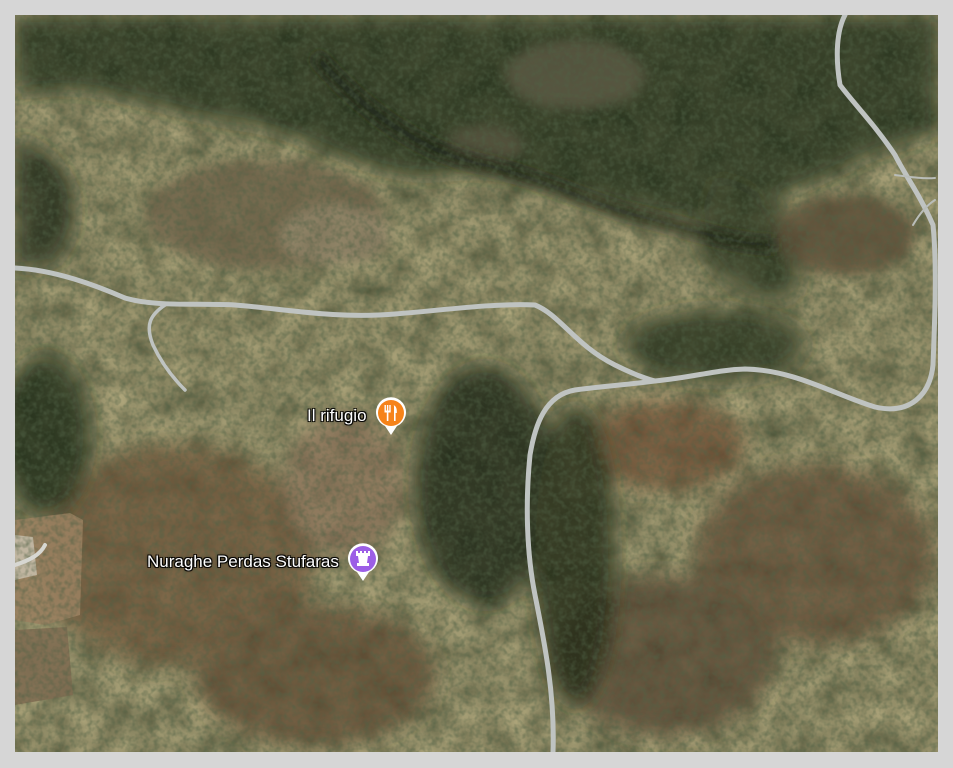  I want to click on place-marker-nuraghe: Nuraghe Perdas Stufaras, so click(264, 562).